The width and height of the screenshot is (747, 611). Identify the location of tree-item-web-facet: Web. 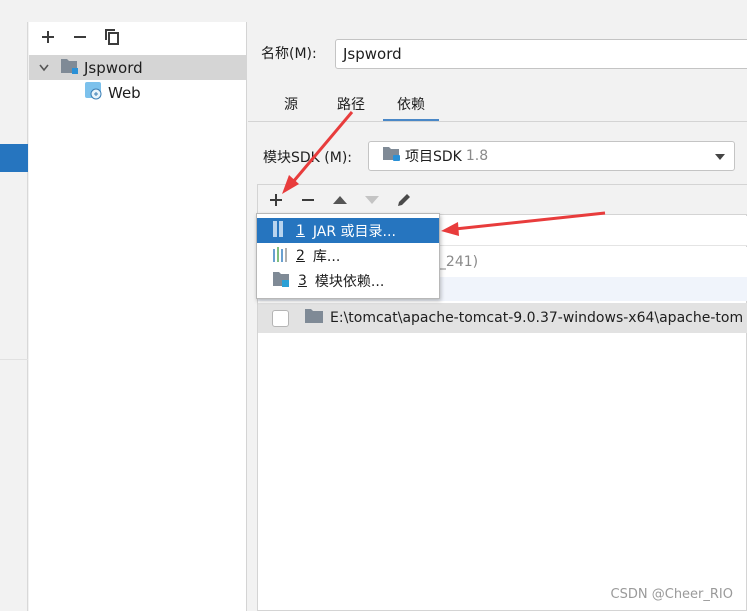
(138, 92).